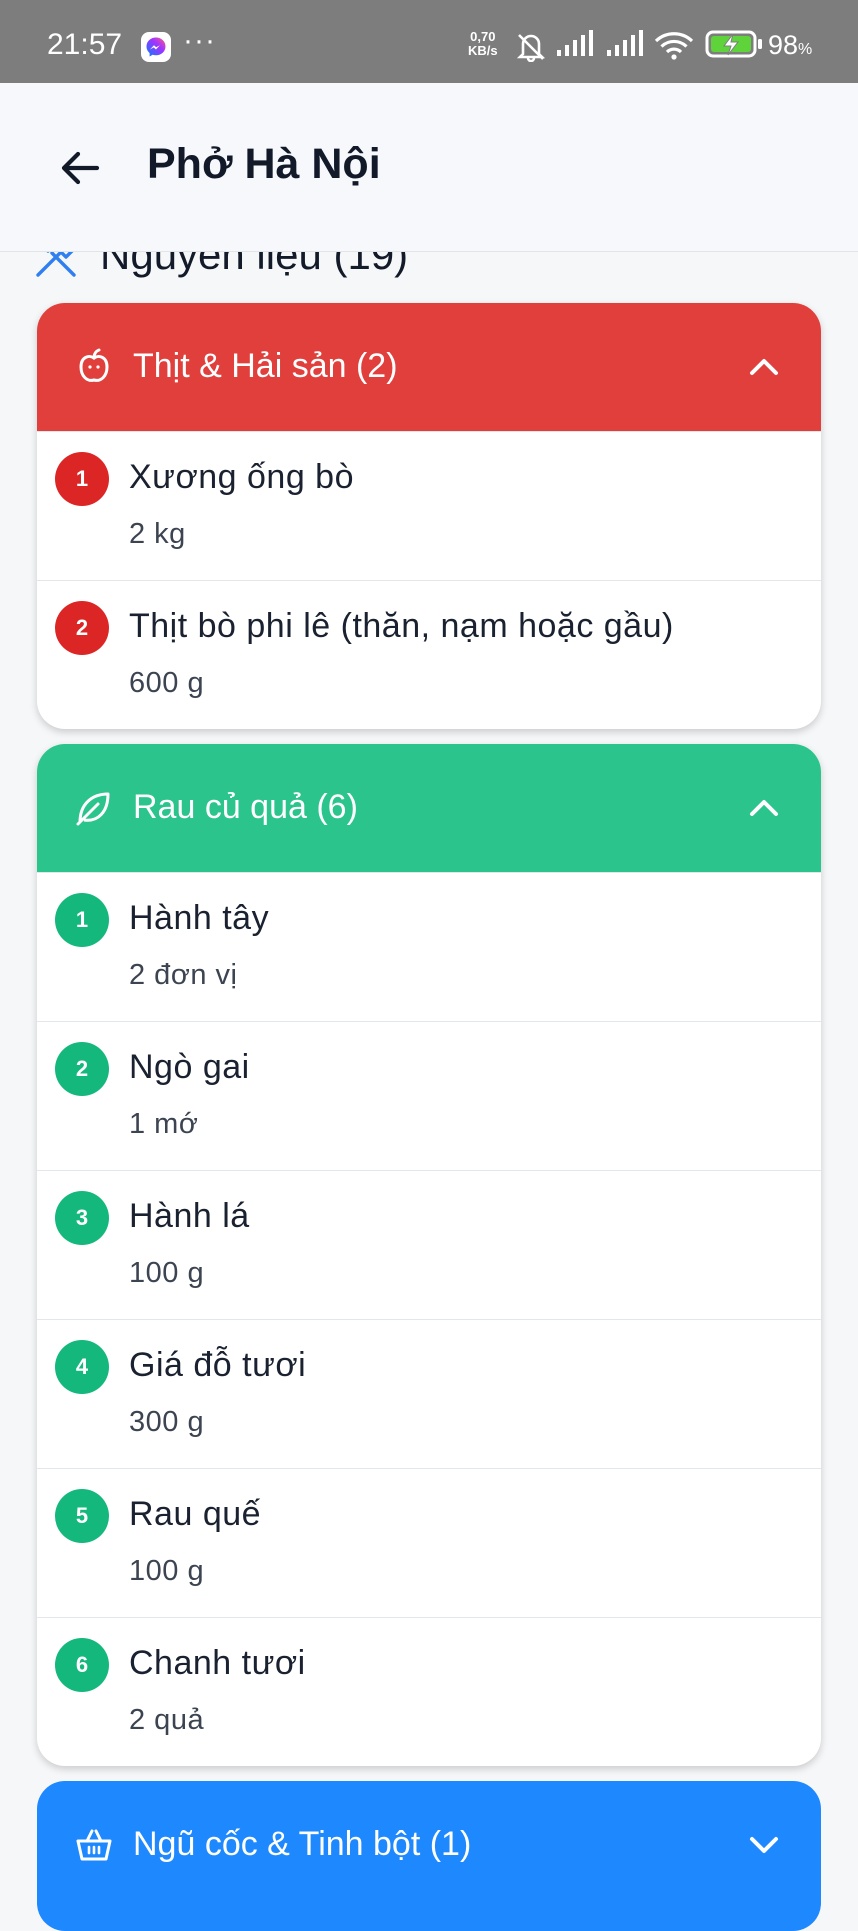  Describe the element at coordinates (531, 48) in the screenshot. I see `mute-bell-icon` at that location.